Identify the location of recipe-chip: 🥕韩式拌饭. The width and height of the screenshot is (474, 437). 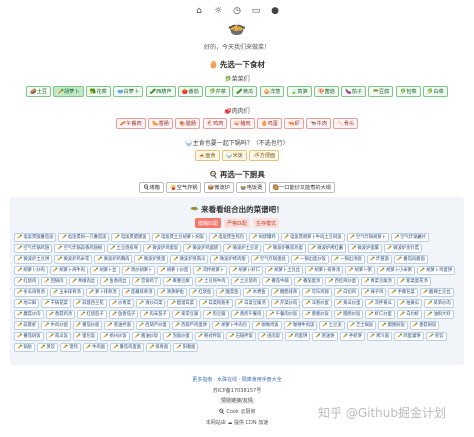
(209, 336).